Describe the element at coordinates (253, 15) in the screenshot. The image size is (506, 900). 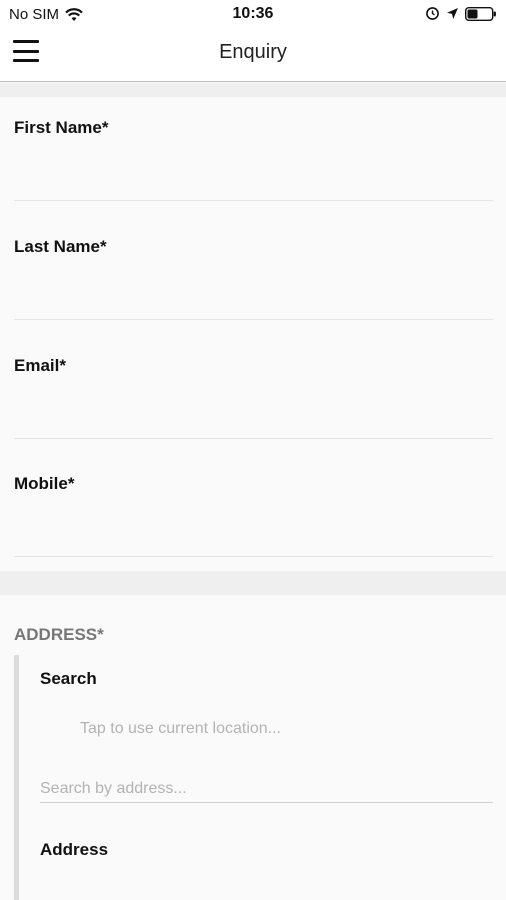
I see `status-bar: No SIM 10:36` at that location.